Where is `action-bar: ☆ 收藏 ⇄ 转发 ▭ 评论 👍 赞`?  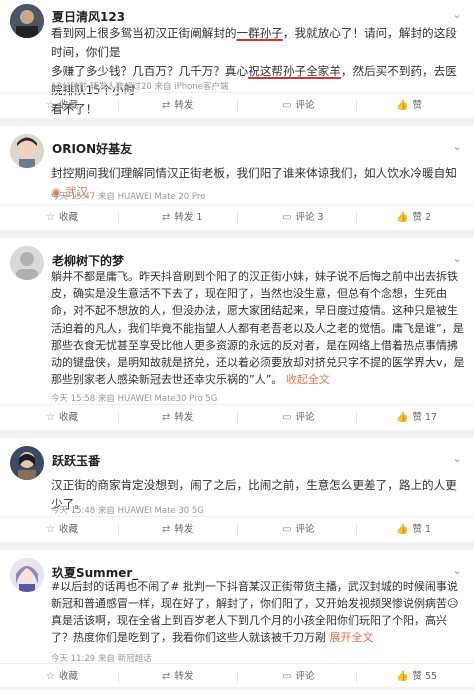
action-bar: ☆ 收藏 ⇄ 转发 ▭ 评论 👍 赞 is located at coordinates (237, 105).